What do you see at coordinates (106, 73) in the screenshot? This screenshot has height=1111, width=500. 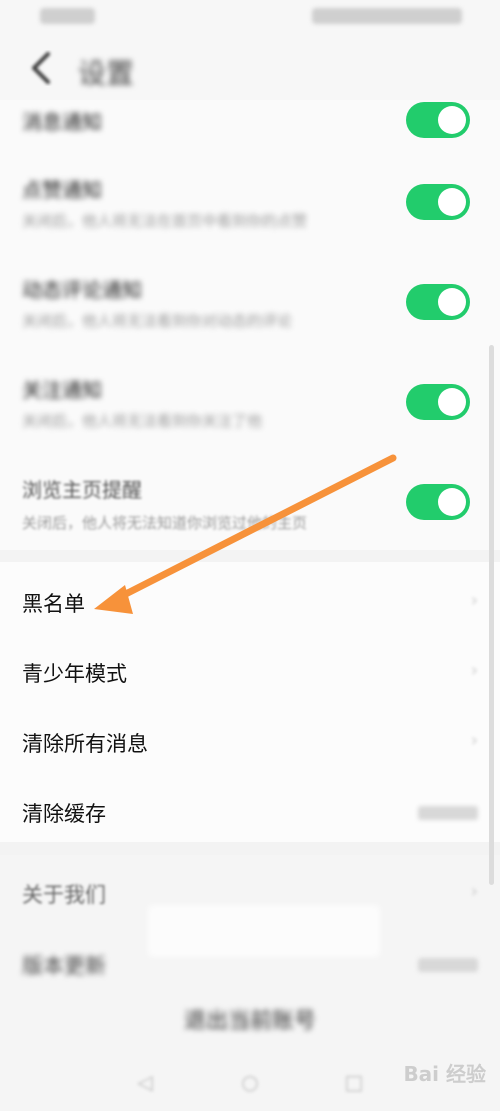 I see `page-title: 设置` at bounding box center [106, 73].